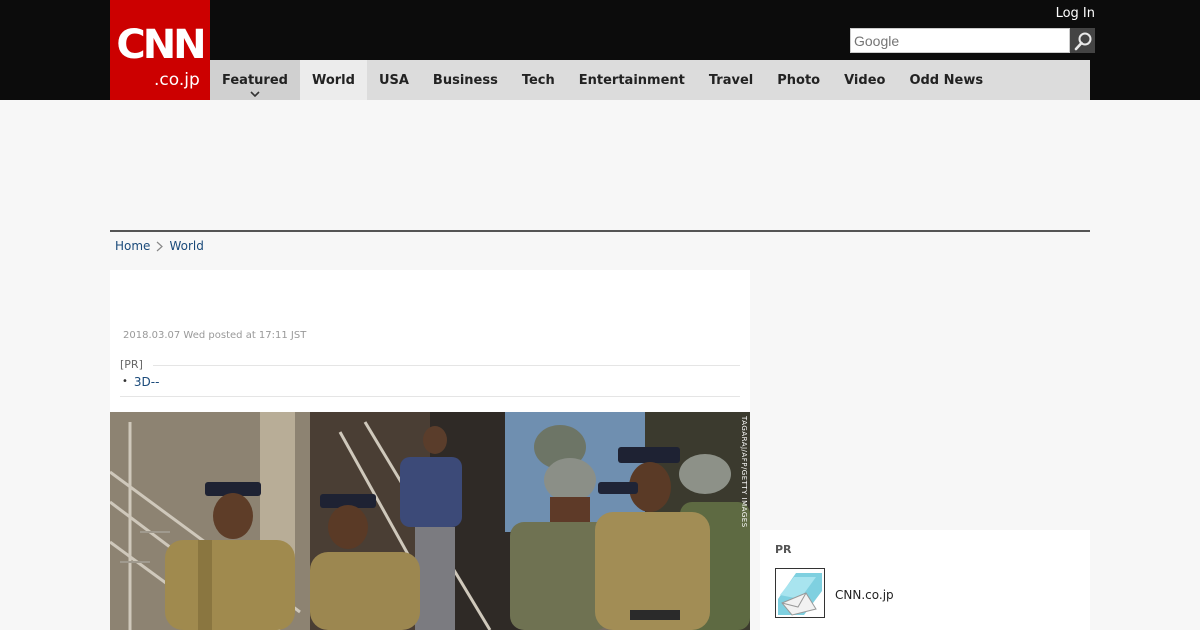  I want to click on pr-divider, so click(446, 365).